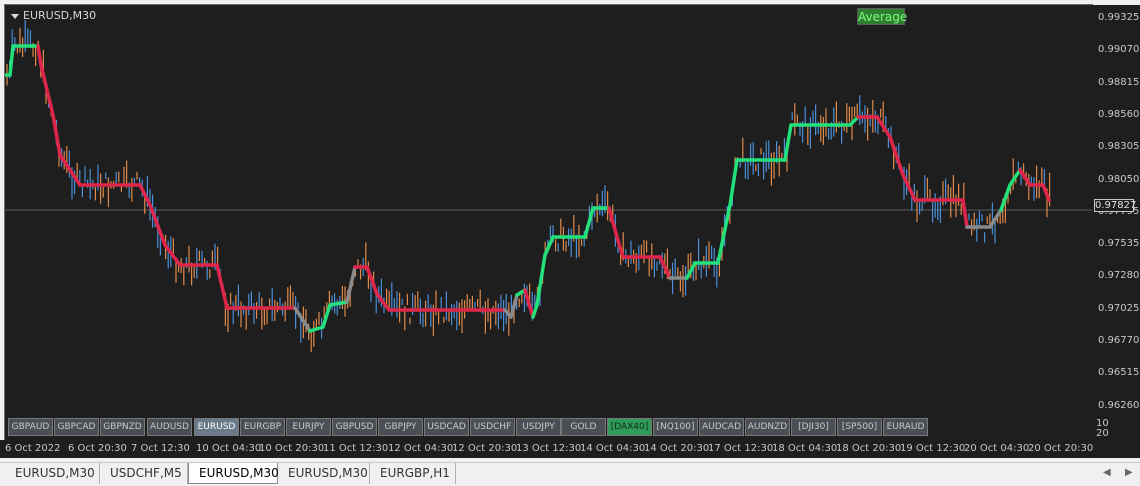 This screenshot has width=1140, height=486. Describe the element at coordinates (160, 448) in the screenshot. I see `time-label: 7 Oct 12:30` at that location.